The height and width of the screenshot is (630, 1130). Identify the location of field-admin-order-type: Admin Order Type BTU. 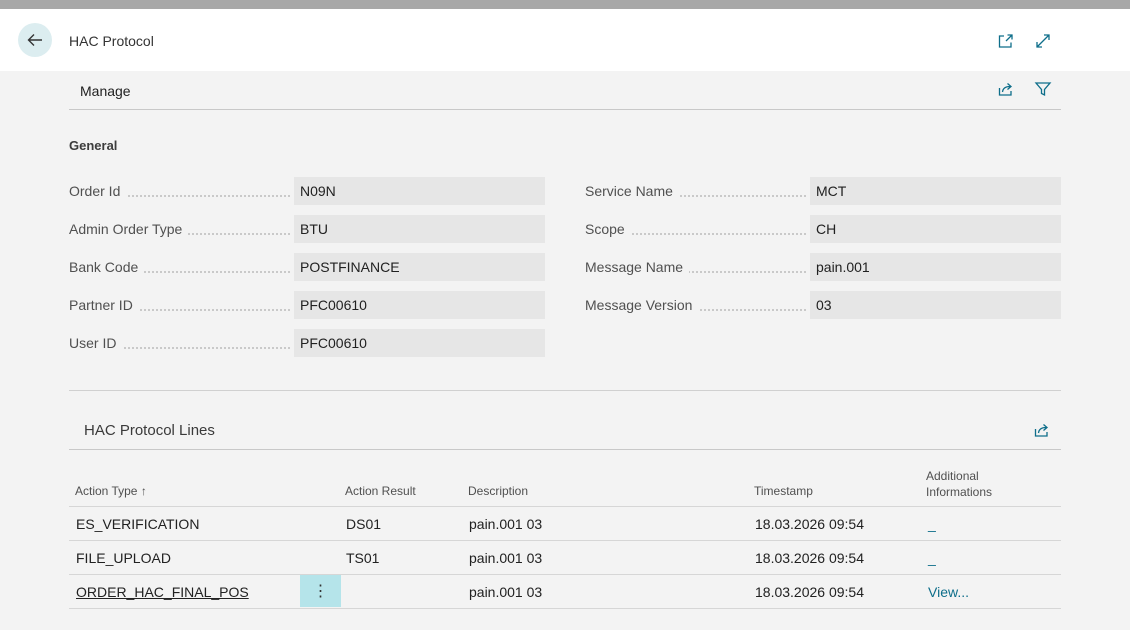
(307, 229).